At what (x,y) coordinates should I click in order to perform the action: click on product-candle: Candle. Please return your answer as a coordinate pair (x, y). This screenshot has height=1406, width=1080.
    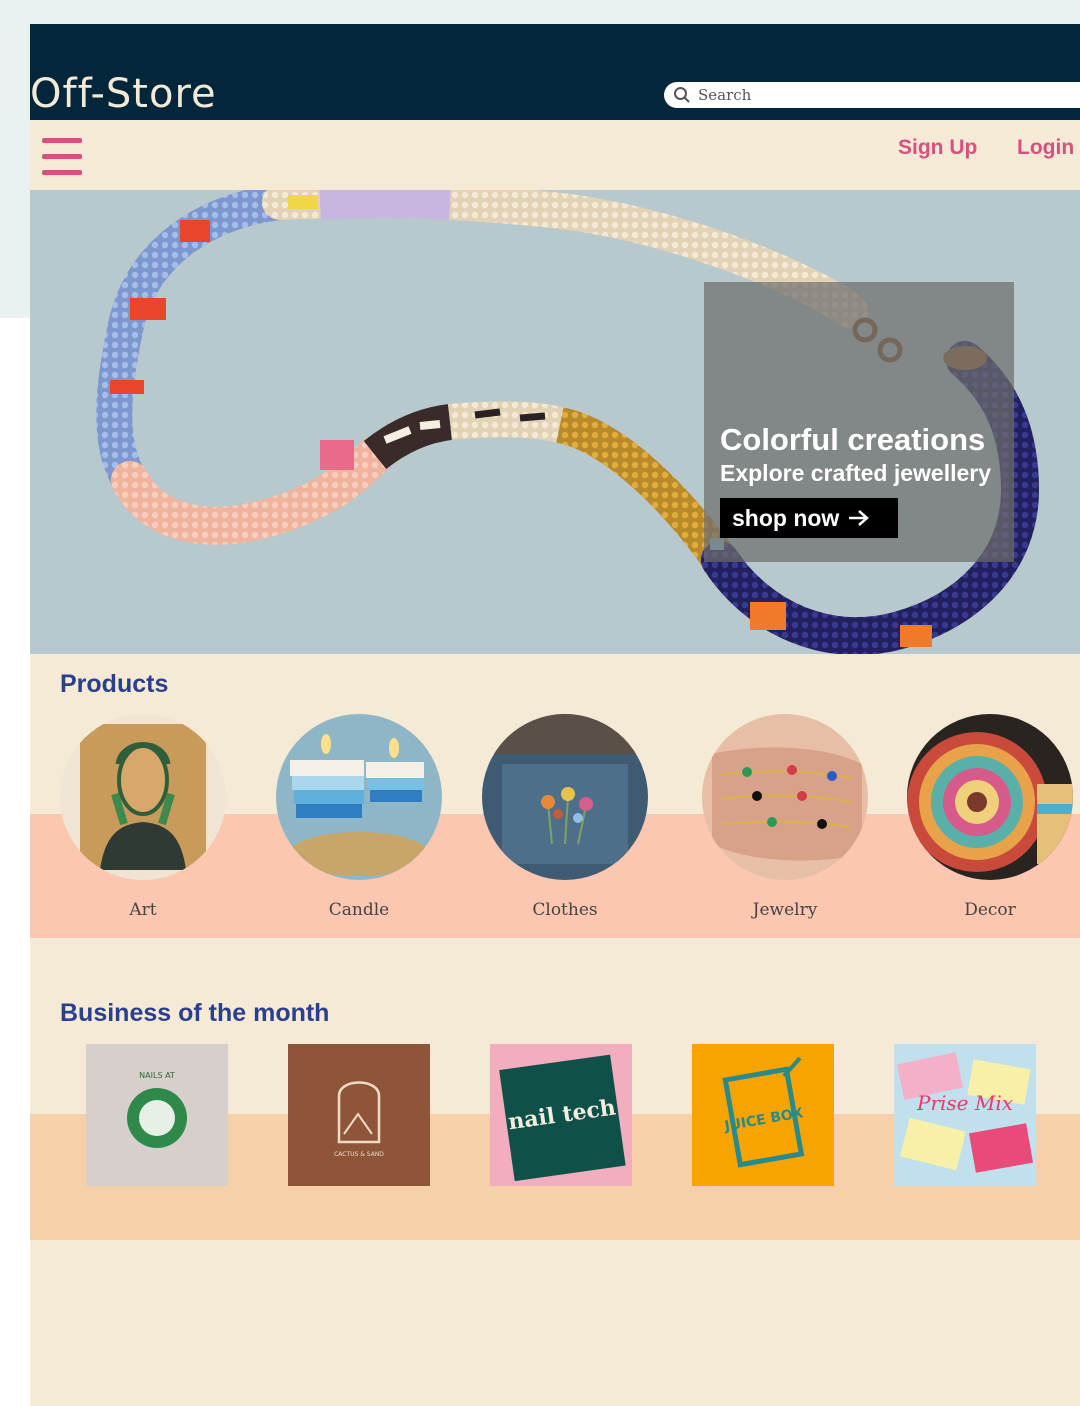
    Looking at the image, I should click on (359, 817).